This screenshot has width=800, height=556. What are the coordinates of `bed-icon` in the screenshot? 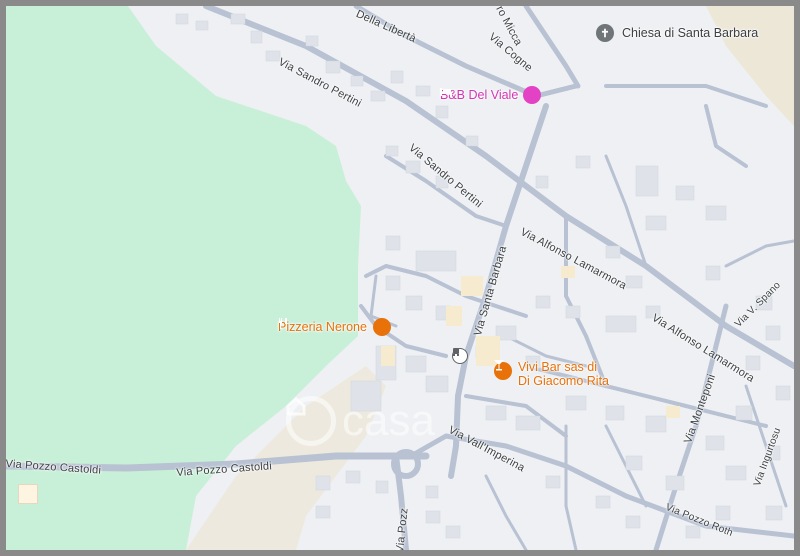 It's located at (491, 95).